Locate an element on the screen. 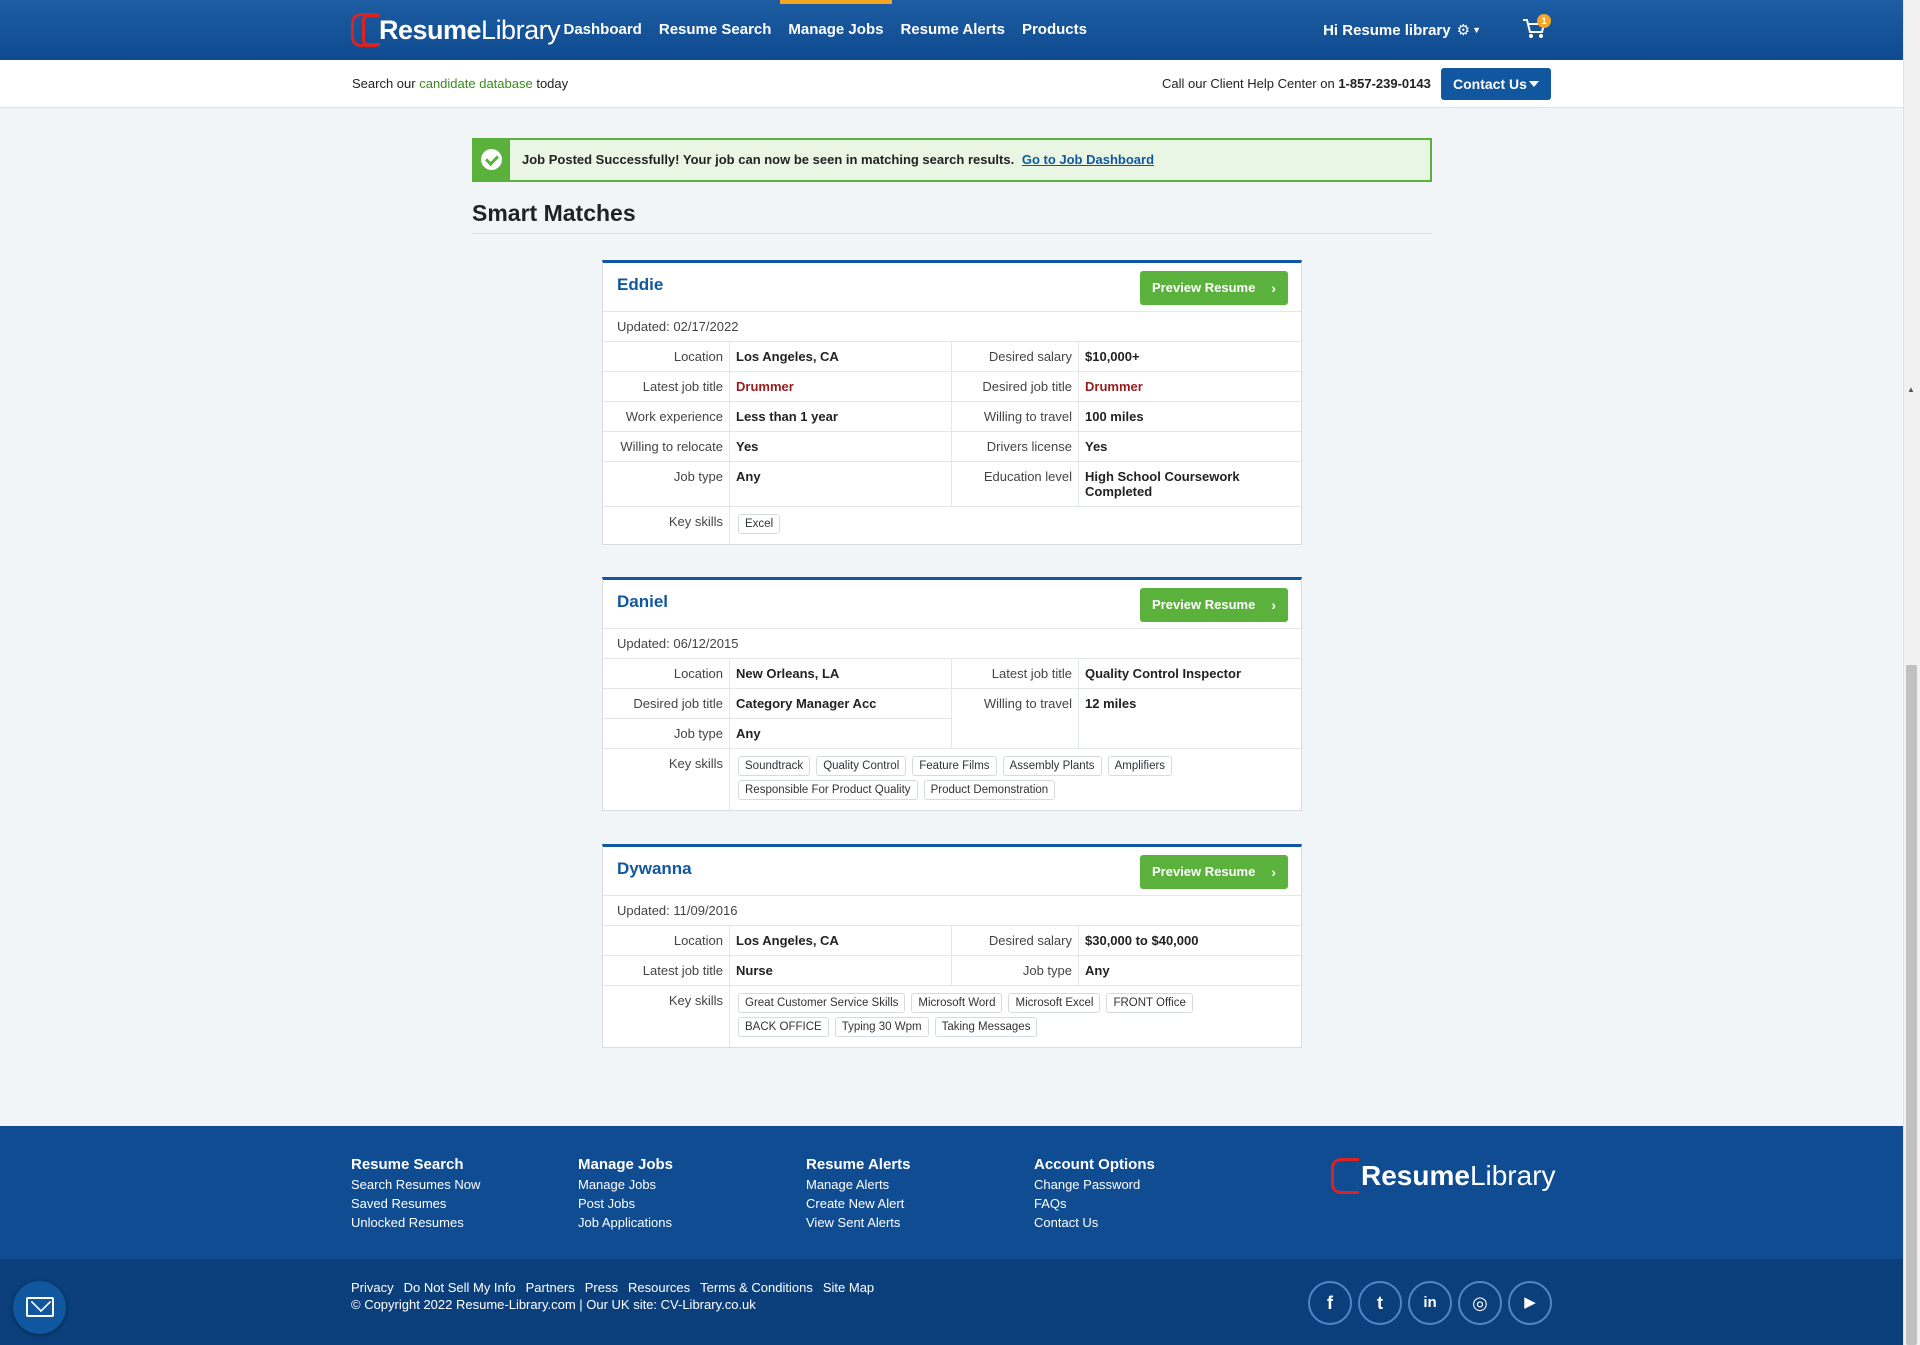 The height and width of the screenshot is (1345, 1920). linkedin-icon: in is located at coordinates (1430, 1303).